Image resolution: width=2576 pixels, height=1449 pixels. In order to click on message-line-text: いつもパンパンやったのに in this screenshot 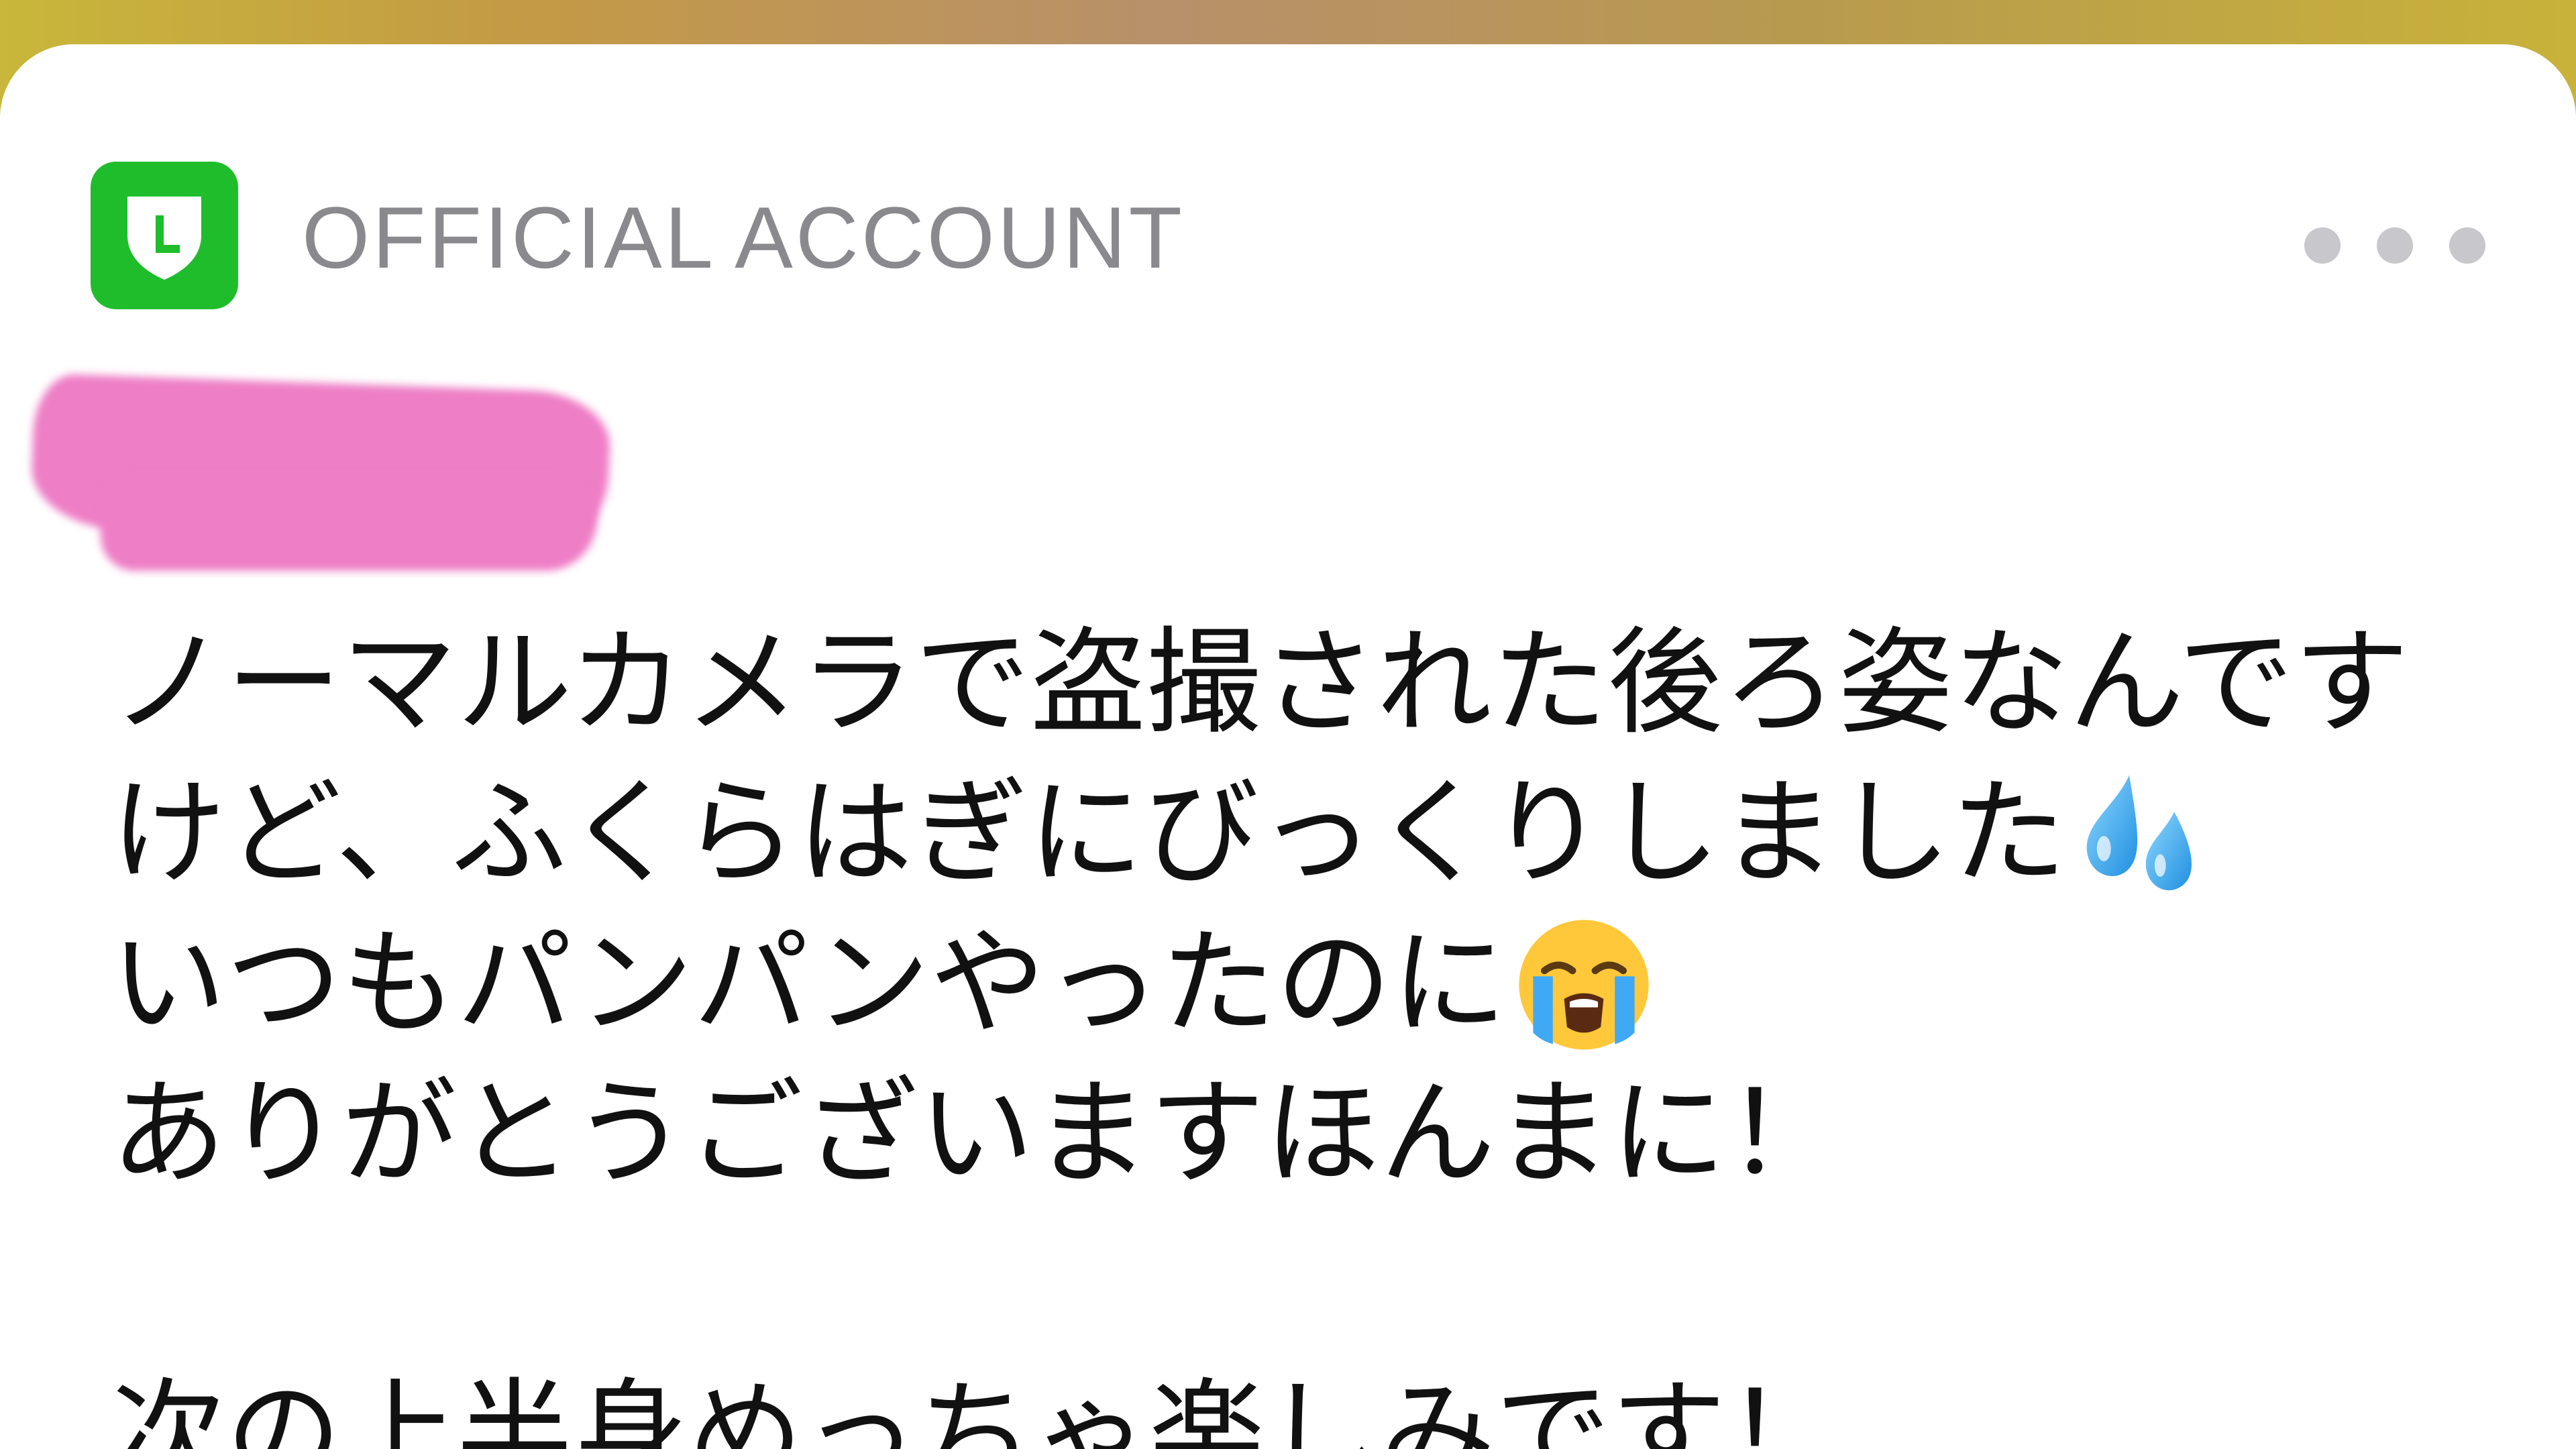, I will do `click(809, 983)`.